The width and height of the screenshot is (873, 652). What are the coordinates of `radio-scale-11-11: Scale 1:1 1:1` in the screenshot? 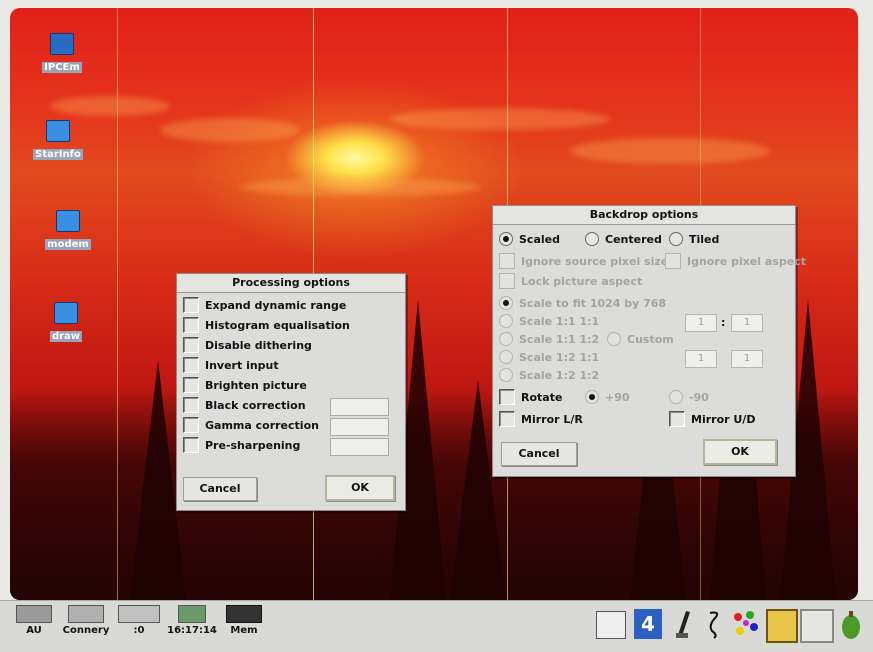 It's located at (549, 321).